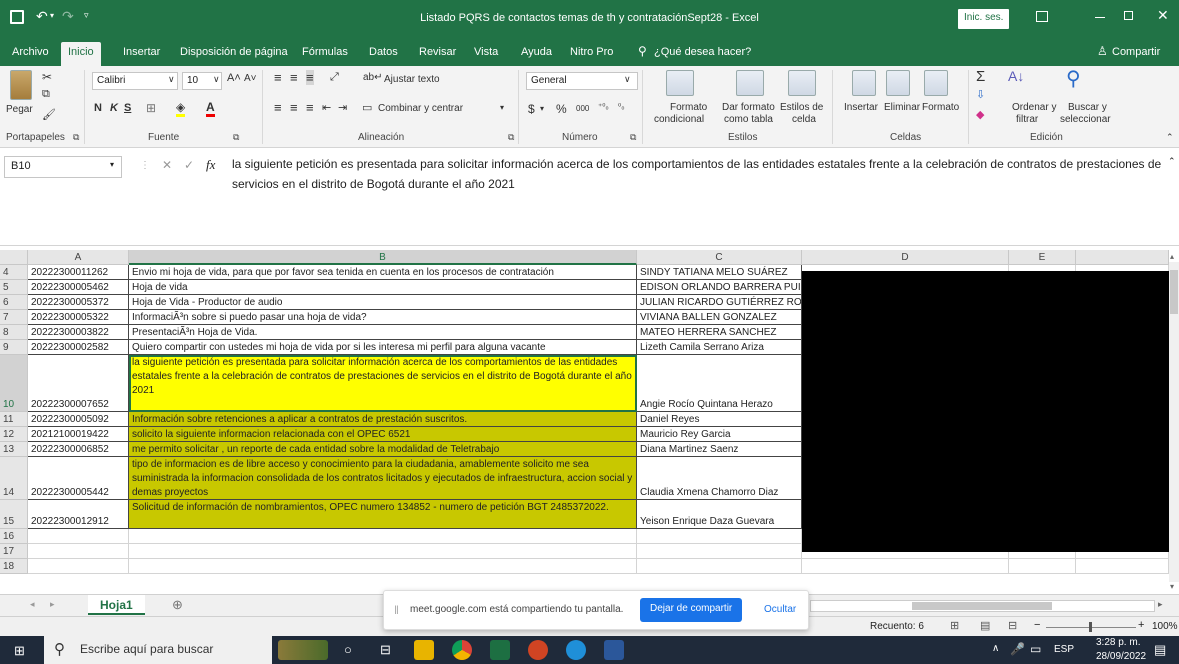 The width and height of the screenshot is (1179, 664). I want to click on row-header: 15, so click(14, 514).